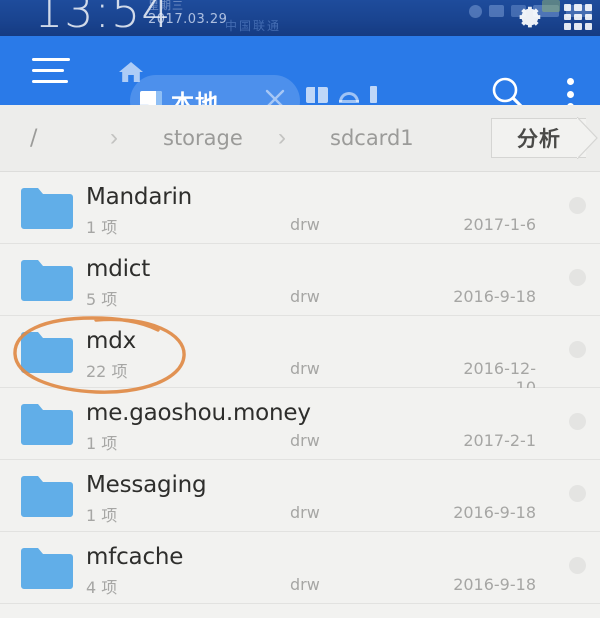  I want to click on analyze-button: 分析, so click(538, 138).